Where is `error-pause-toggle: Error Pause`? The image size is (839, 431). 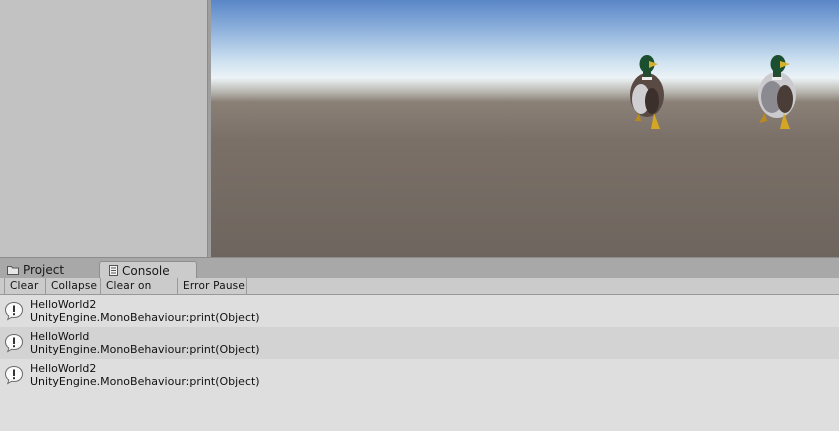 error-pause-toggle: Error Pause is located at coordinates (212, 286).